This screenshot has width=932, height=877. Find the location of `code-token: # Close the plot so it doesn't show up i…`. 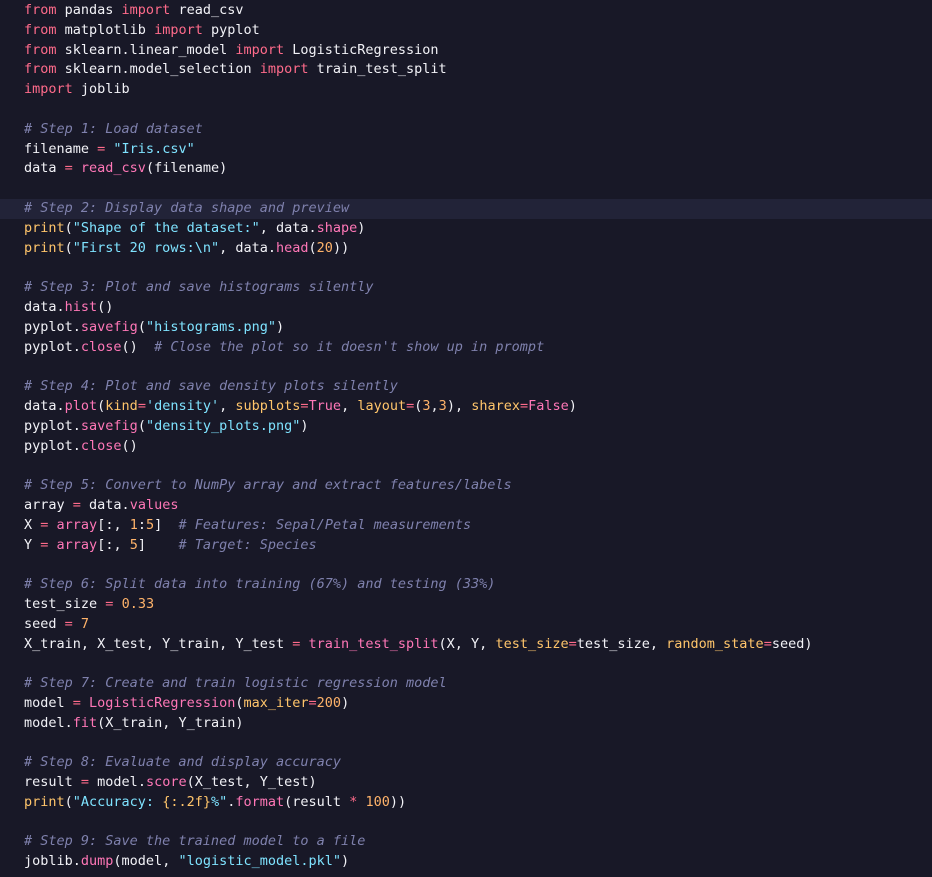

code-token: # Close the plot so it doesn't show up i… is located at coordinates (349, 346).